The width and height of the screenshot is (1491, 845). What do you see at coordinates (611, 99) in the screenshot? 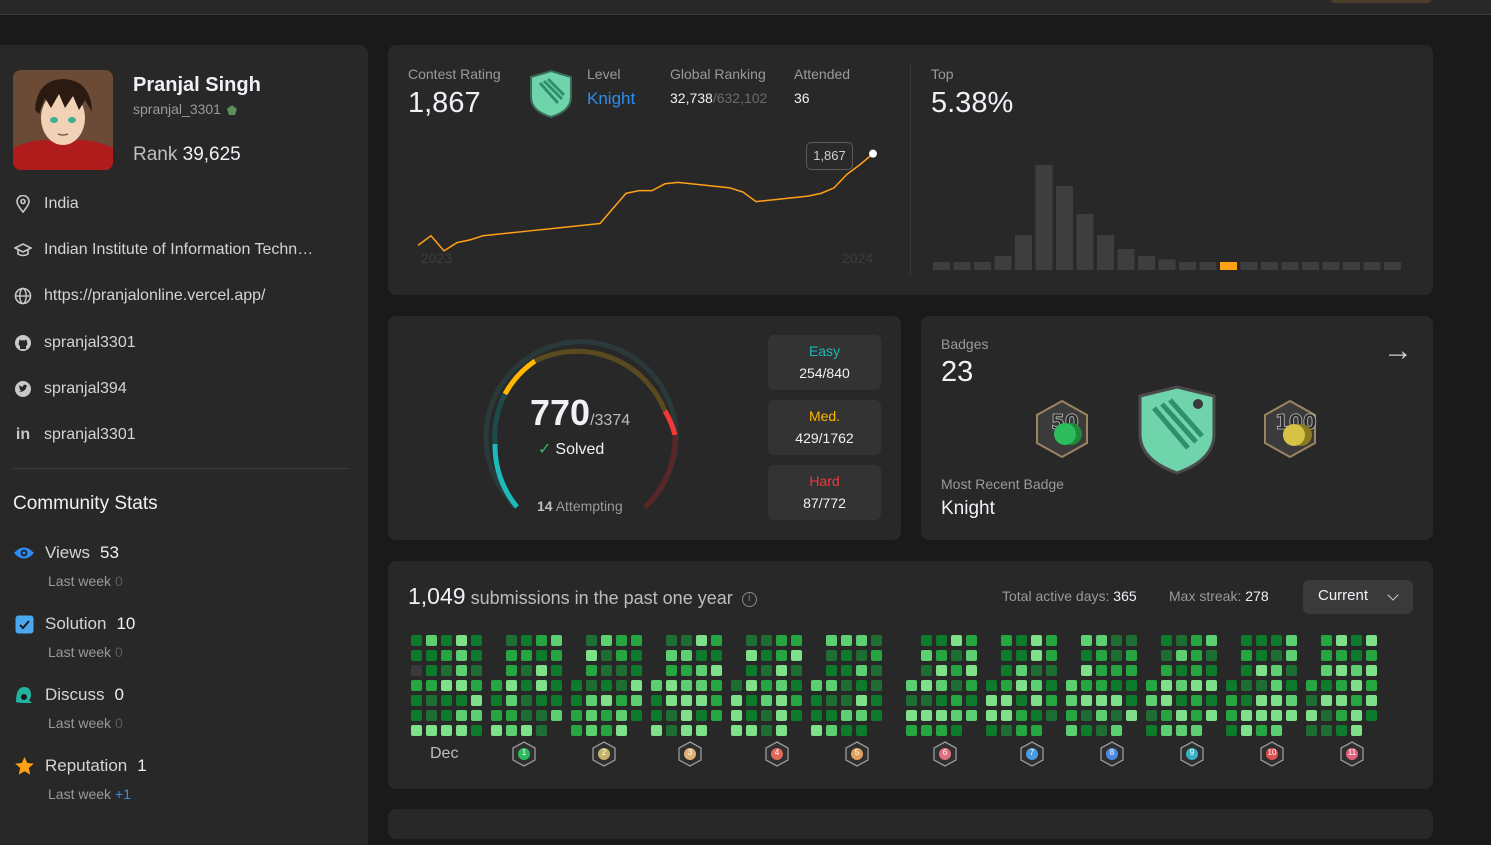
I see `level-value: Knight` at bounding box center [611, 99].